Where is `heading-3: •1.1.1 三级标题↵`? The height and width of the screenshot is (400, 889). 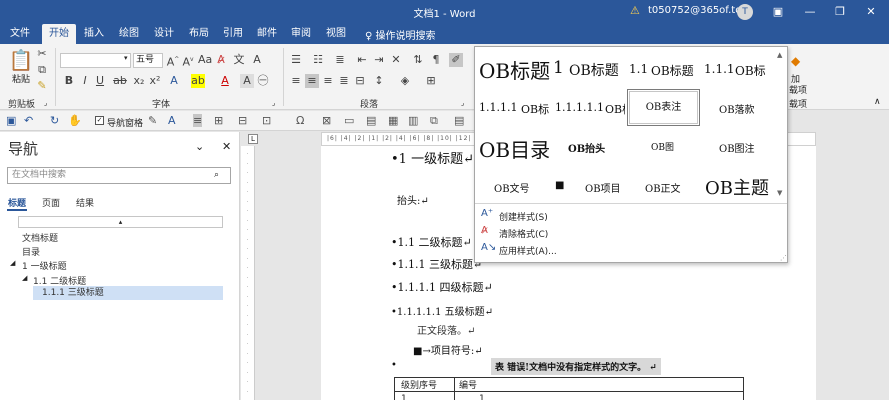
heading-3: •1.1.1 三级标题↵ is located at coordinates (436, 264).